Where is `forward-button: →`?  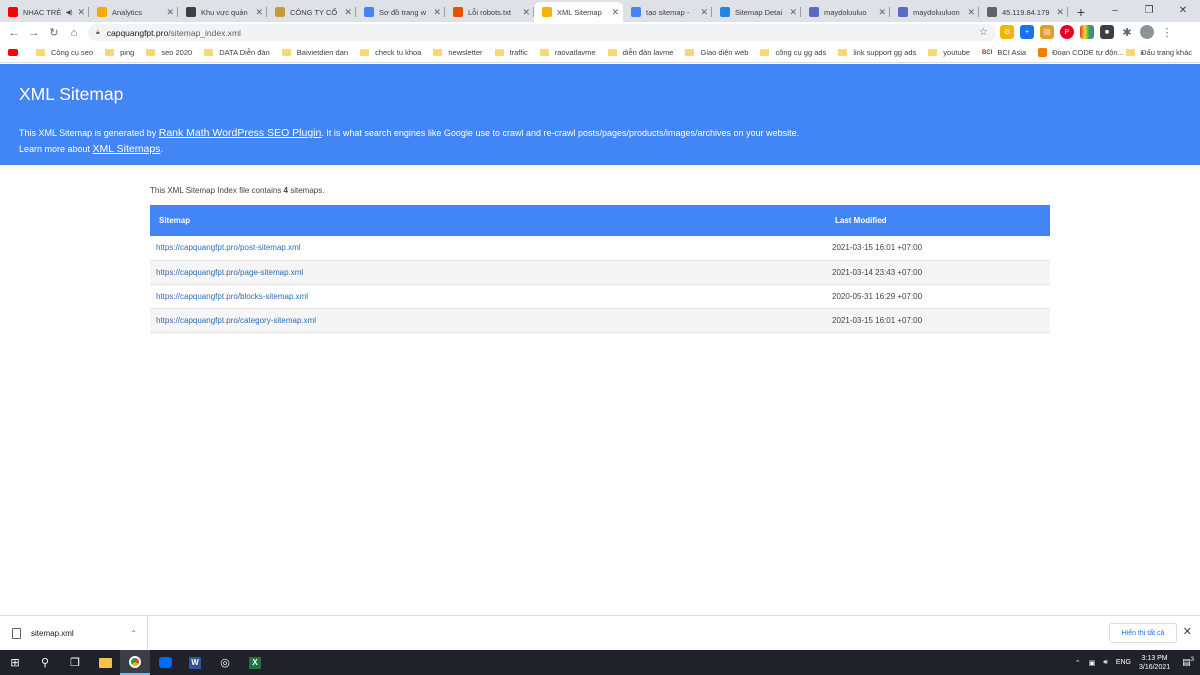
forward-button: → is located at coordinates (34, 33).